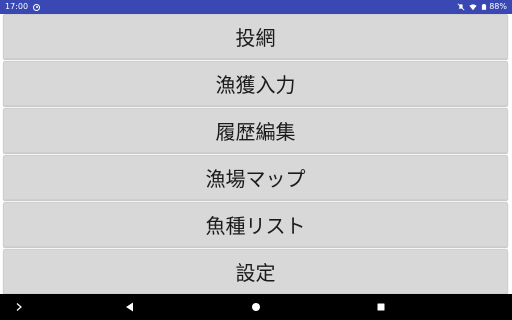 This screenshot has width=512, height=320. I want to click on menu-button-settings: 設定, so click(255, 271).